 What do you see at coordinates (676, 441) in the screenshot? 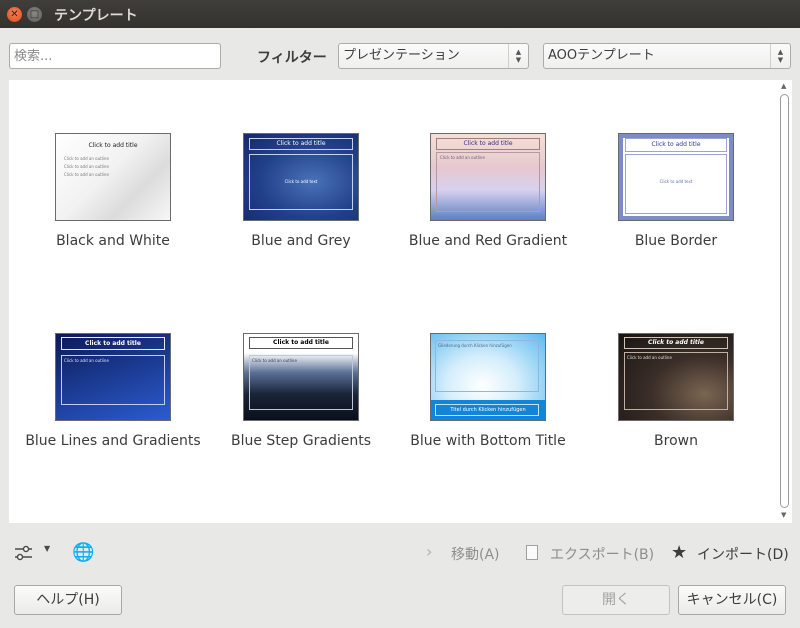
I see `template-name: Brown` at bounding box center [676, 441].